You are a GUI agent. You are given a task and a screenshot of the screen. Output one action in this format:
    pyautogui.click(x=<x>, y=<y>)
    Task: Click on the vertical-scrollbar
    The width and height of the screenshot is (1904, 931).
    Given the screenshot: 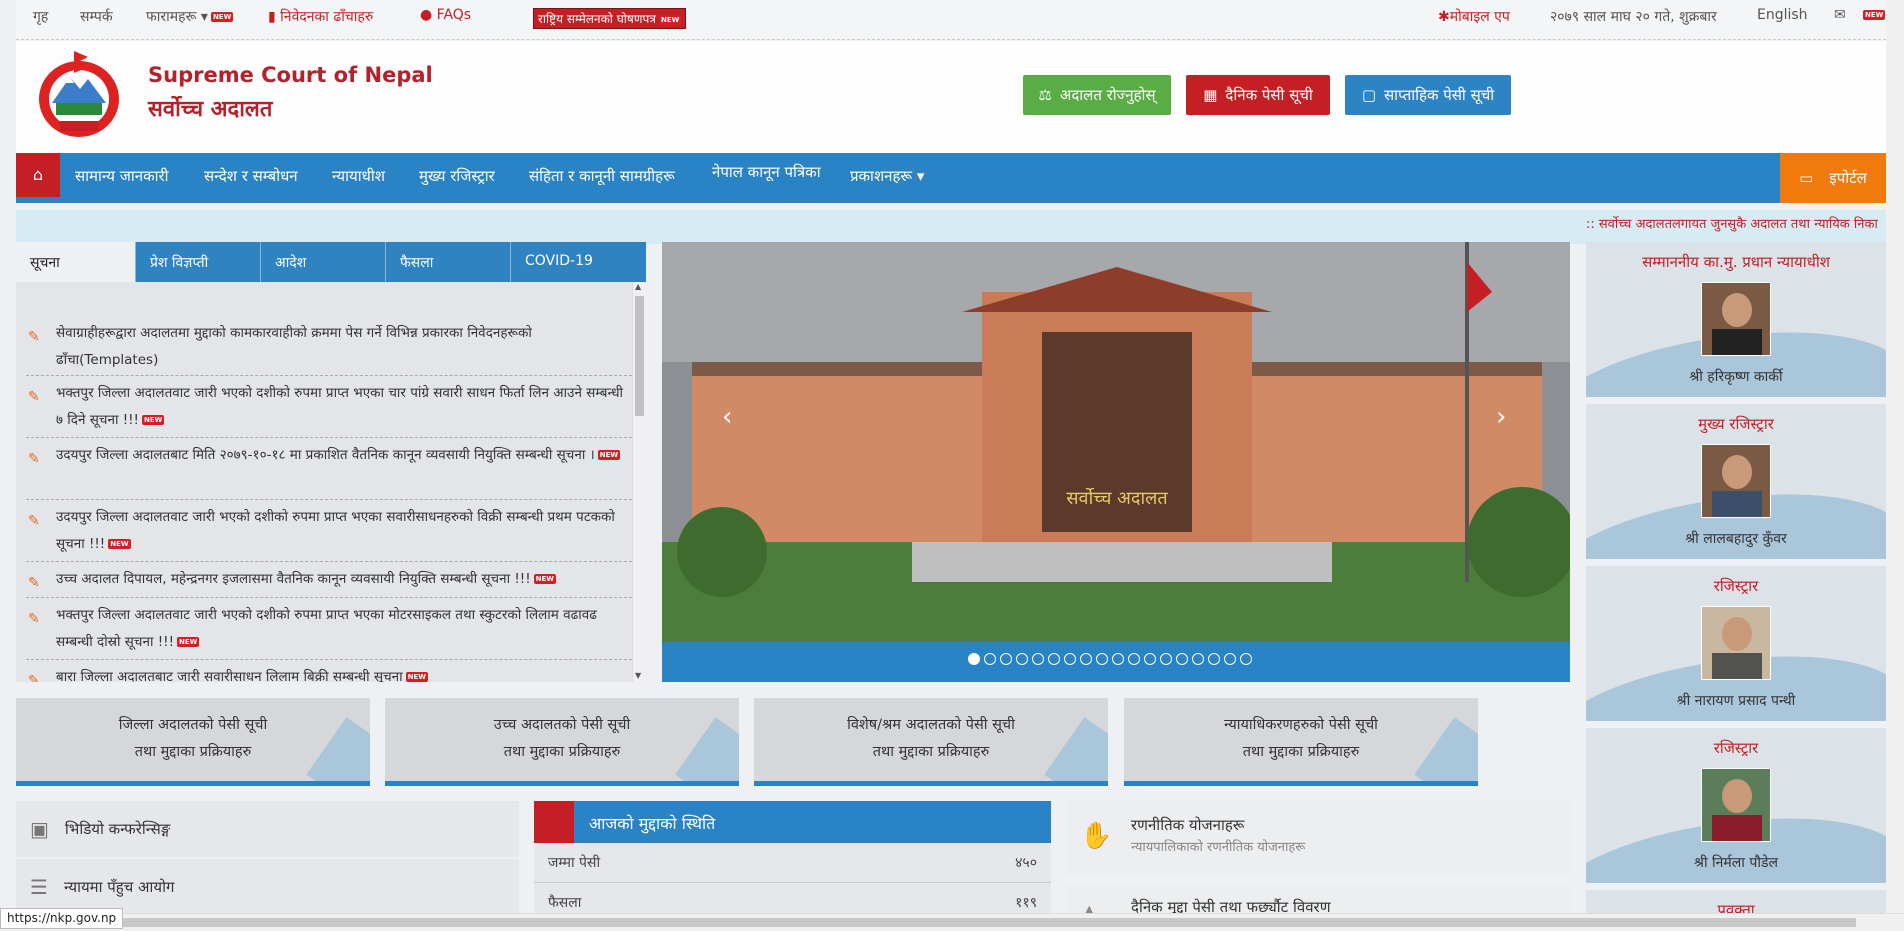 What is the action you would take?
    pyautogui.click(x=1895, y=456)
    